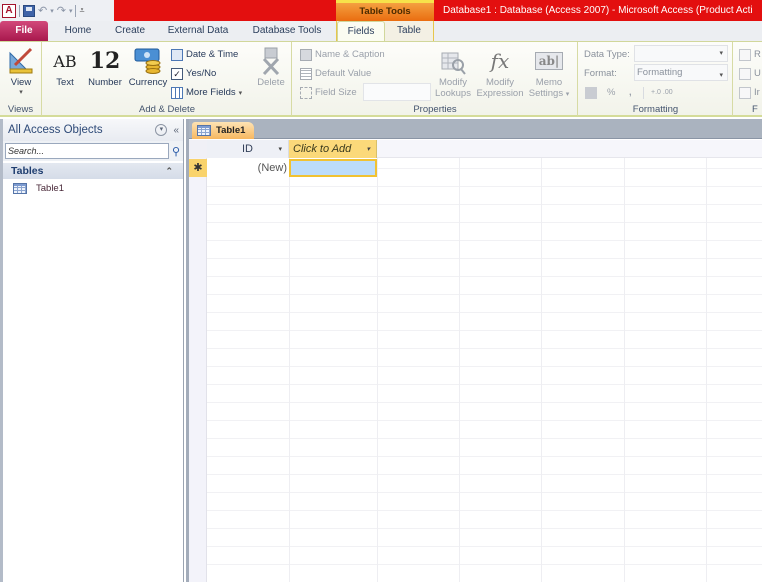  Describe the element at coordinates (161, 130) in the screenshot. I see `nav-menu-icon: ▾` at that location.